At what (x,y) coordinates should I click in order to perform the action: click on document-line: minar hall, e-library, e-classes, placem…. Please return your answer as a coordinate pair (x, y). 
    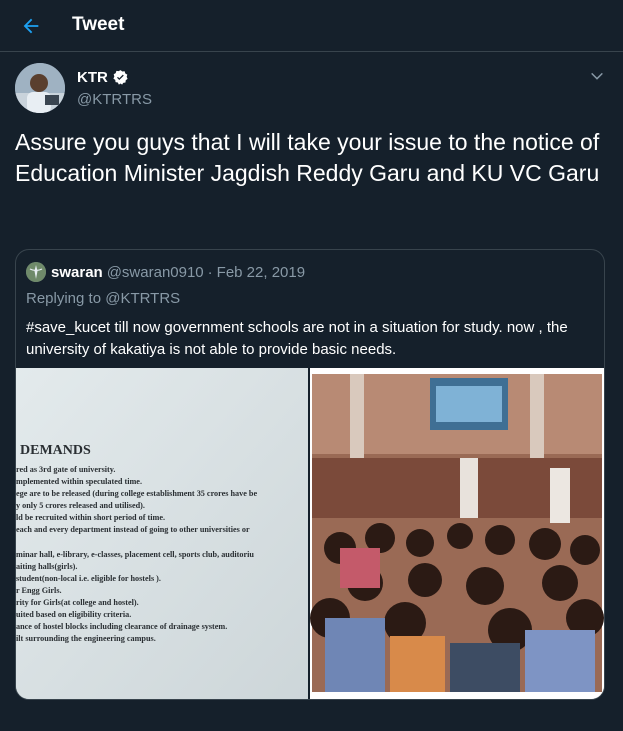
    Looking at the image, I should click on (135, 554).